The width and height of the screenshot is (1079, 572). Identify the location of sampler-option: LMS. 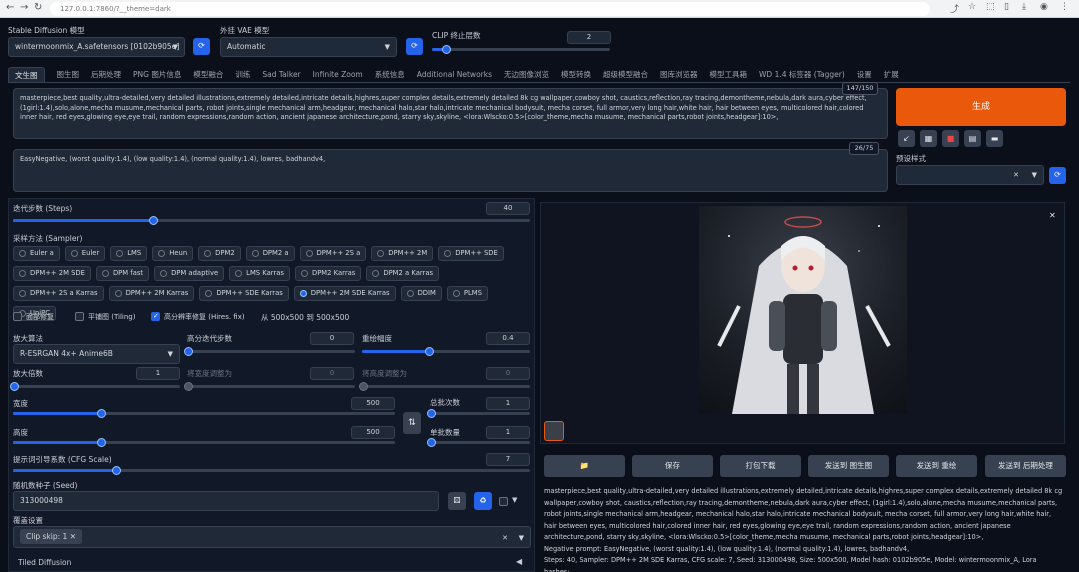
(129, 253).